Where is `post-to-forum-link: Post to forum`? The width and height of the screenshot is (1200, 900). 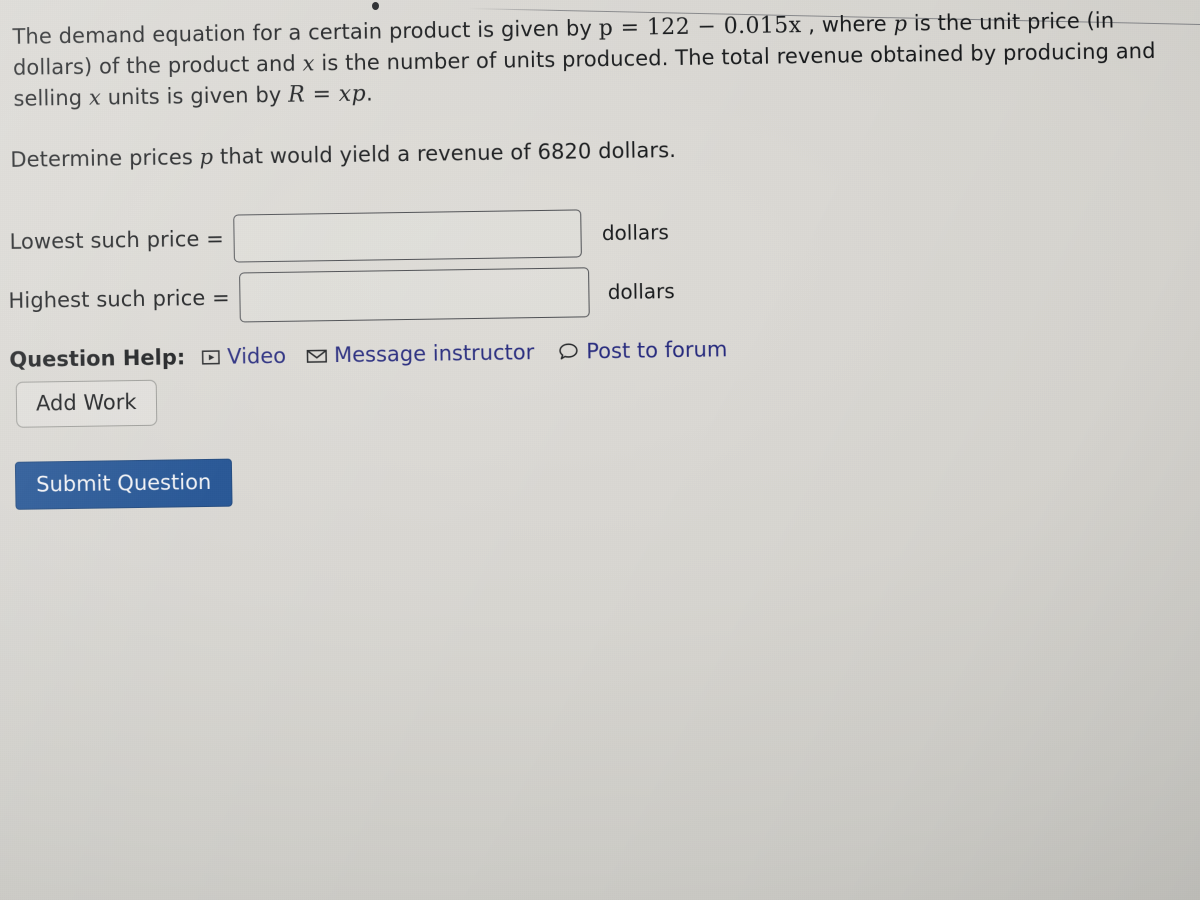 post-to-forum-link: Post to forum is located at coordinates (642, 350).